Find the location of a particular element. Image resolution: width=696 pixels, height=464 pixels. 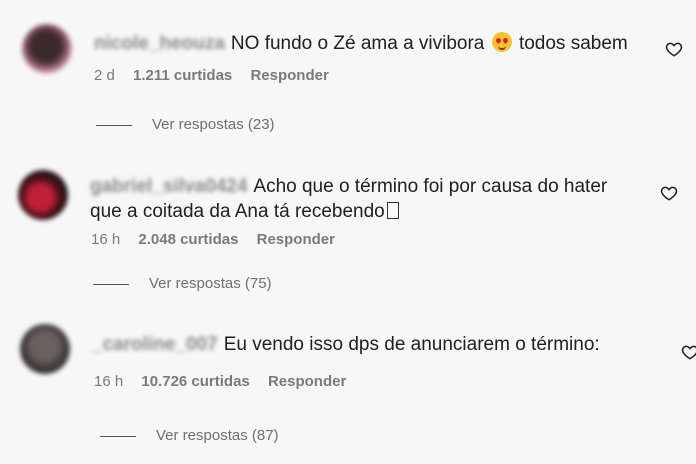

username: gabriel_silva0424 is located at coordinates (168, 186).